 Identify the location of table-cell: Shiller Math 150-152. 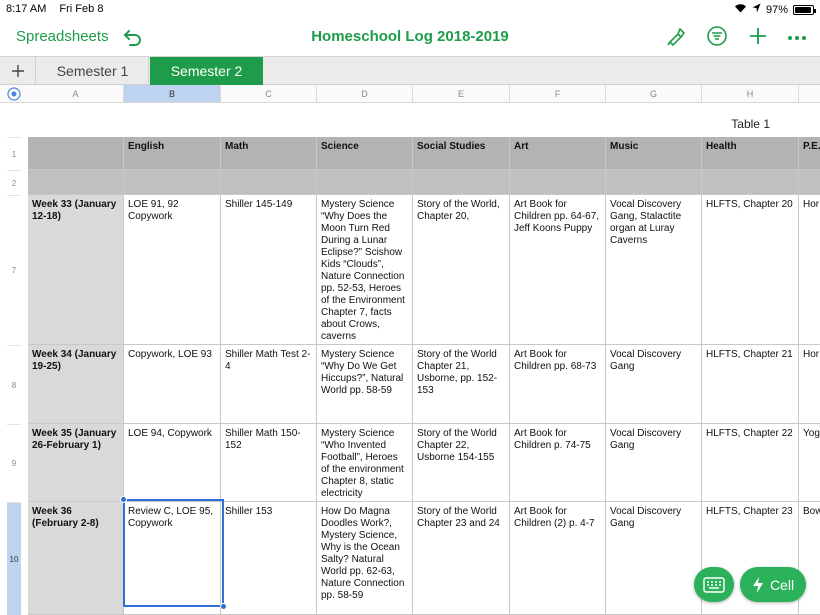
(269, 463).